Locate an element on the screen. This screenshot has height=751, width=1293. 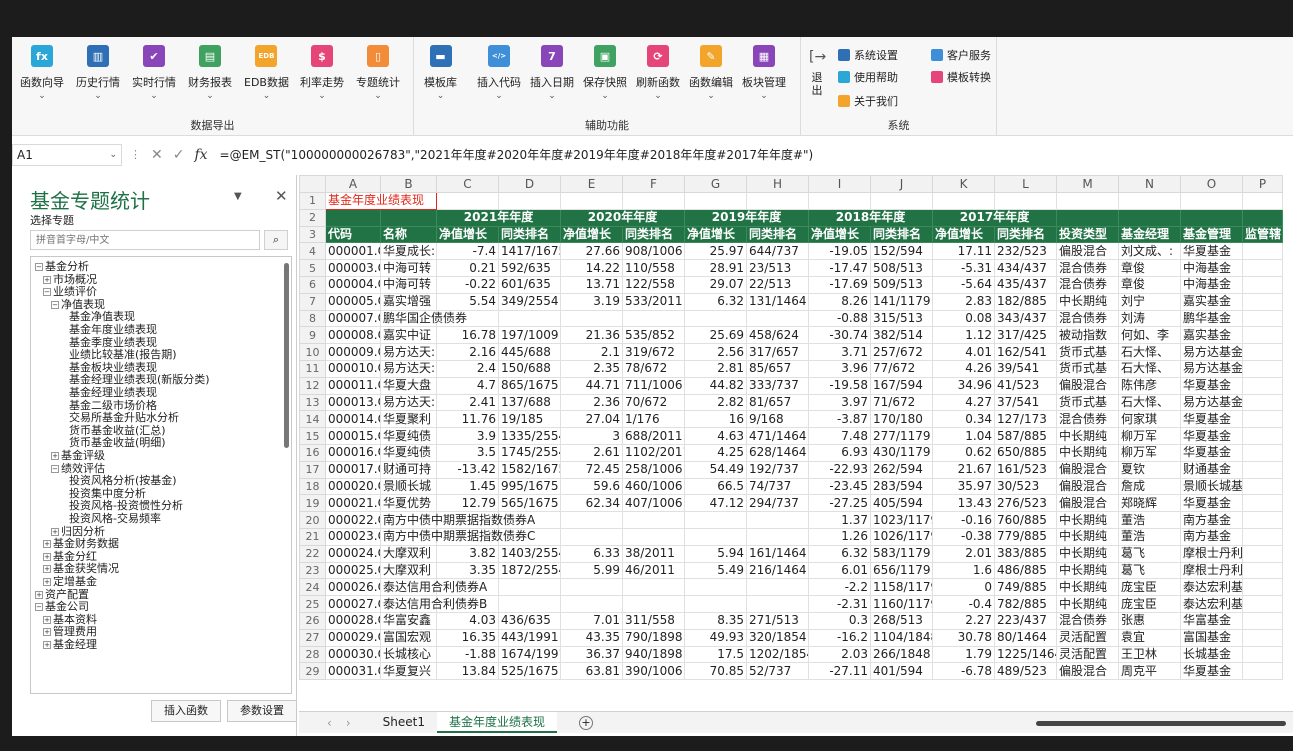
table-cell: 865/1675 is located at coordinates (529, 385).